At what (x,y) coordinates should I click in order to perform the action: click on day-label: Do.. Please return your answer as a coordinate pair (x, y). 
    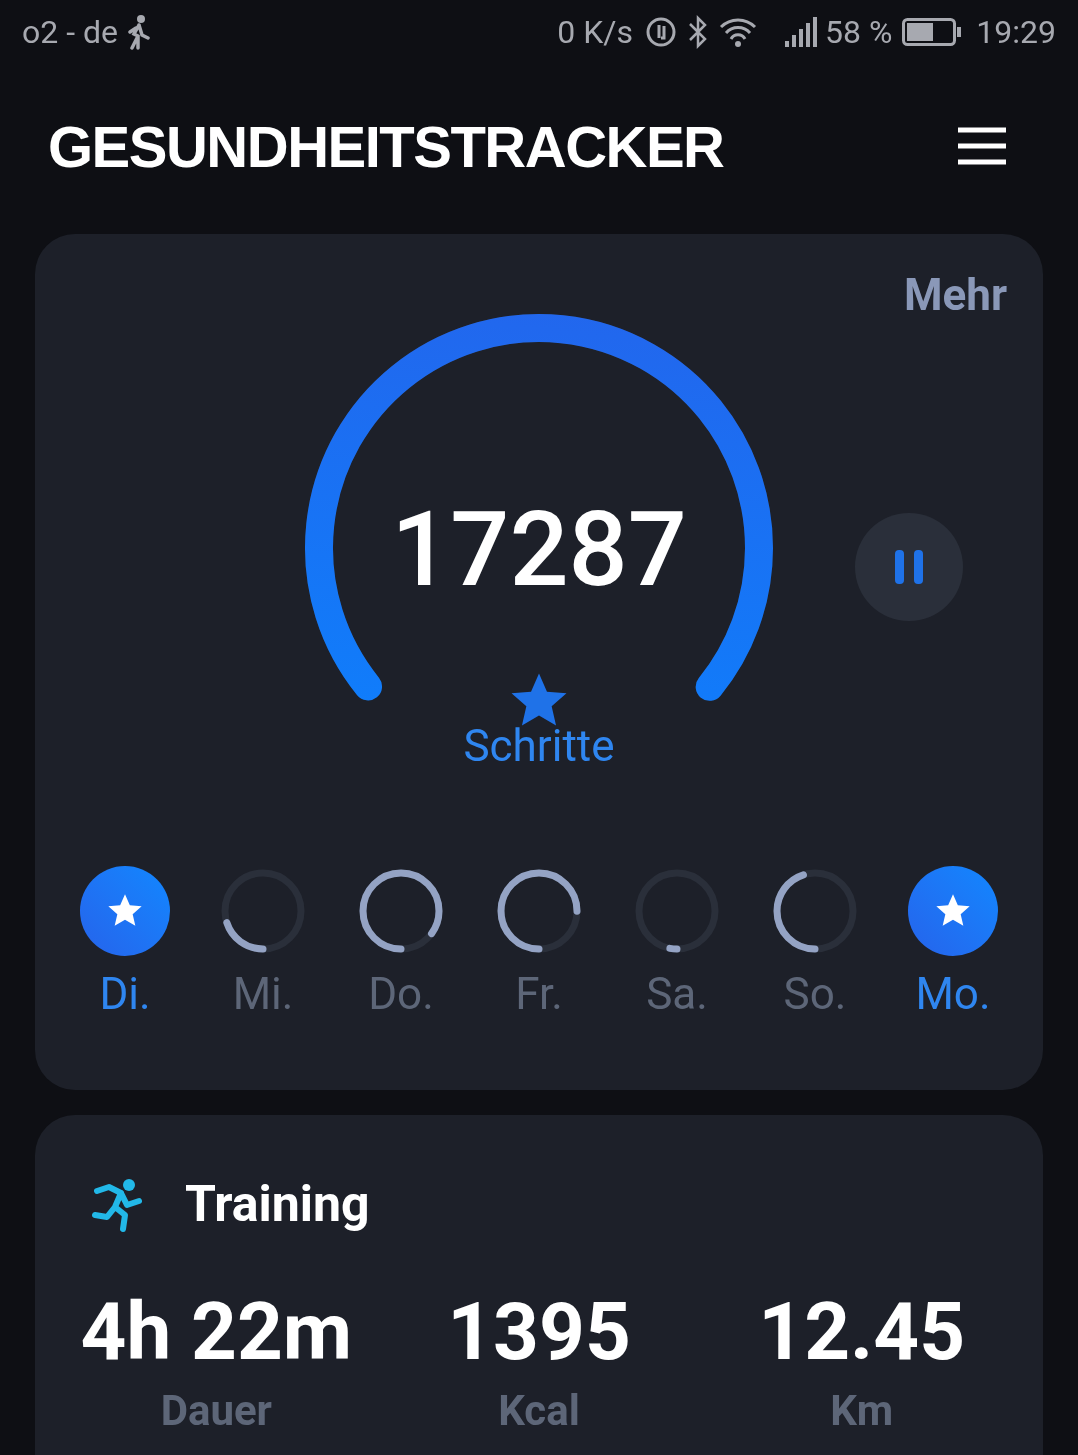
    Looking at the image, I should click on (401, 994).